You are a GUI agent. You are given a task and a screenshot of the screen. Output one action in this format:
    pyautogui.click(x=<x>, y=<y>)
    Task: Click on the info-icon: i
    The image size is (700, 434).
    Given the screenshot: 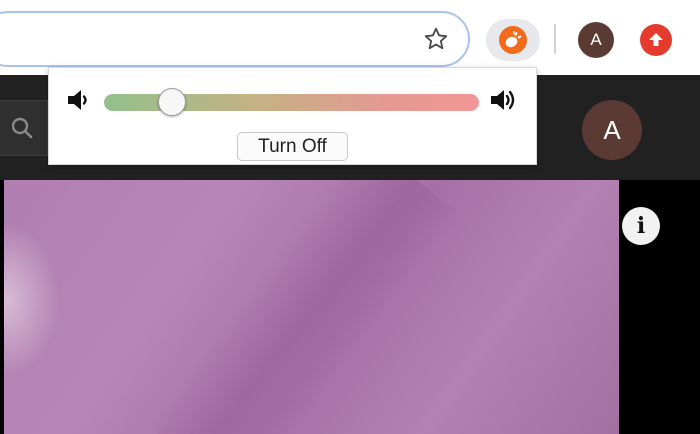 What is the action you would take?
    pyautogui.click(x=641, y=226)
    